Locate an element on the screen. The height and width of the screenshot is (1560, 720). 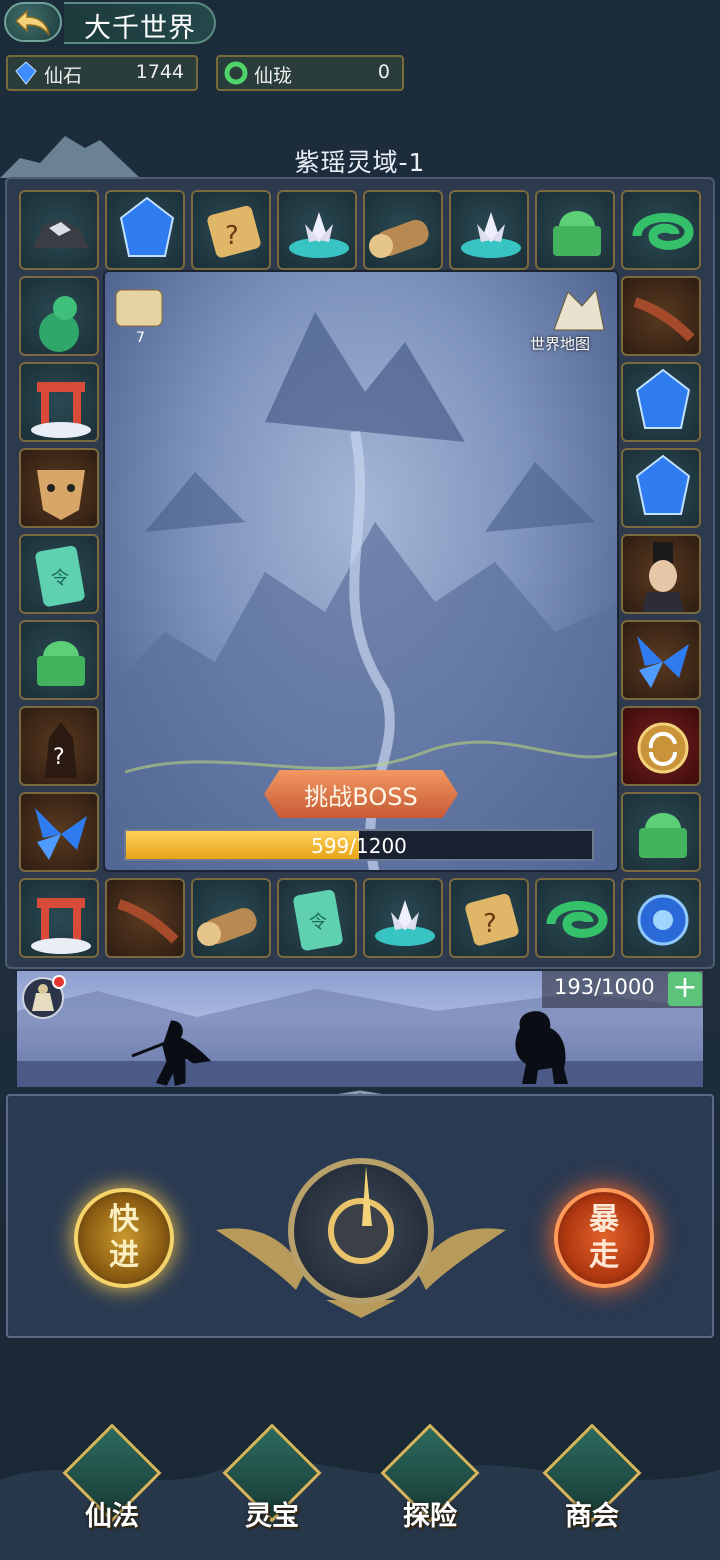
progress-text: 599/1200 is located at coordinates (359, 846).